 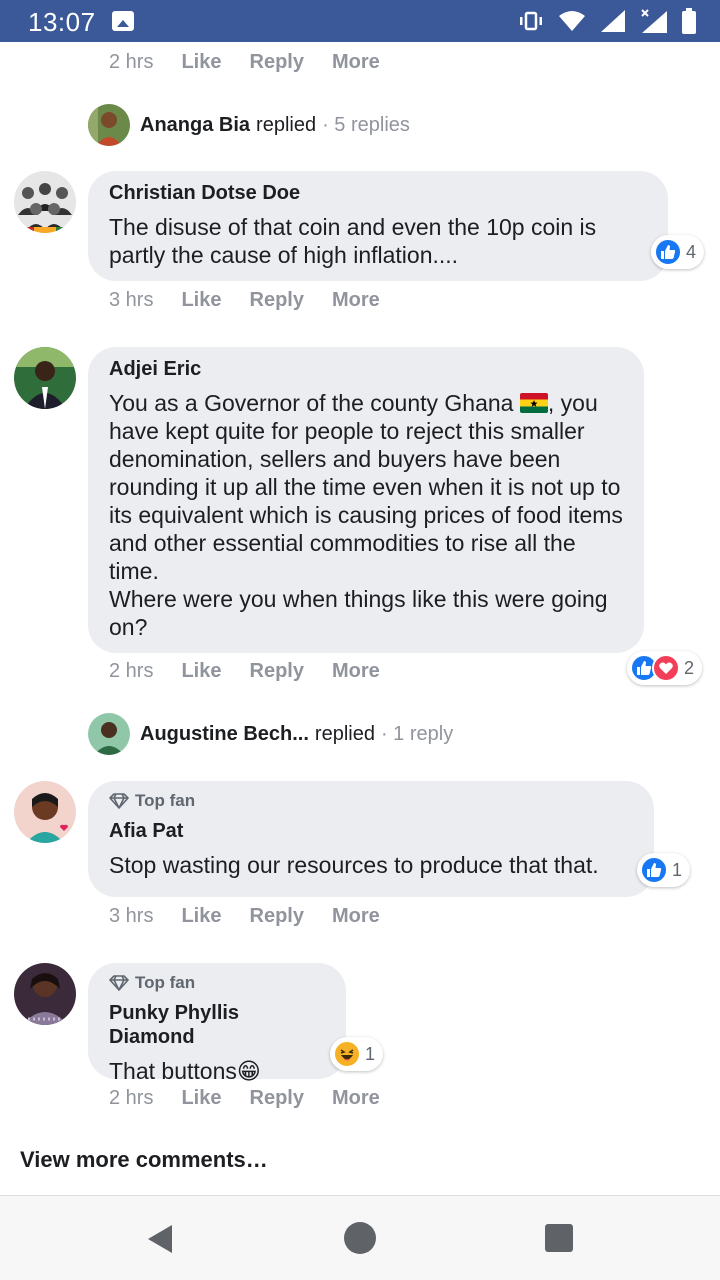 I want to click on home-icon, so click(x=360, y=1238).